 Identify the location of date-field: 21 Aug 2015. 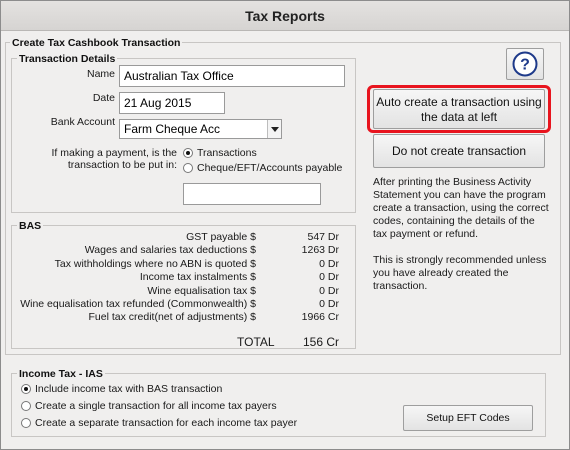
(172, 103).